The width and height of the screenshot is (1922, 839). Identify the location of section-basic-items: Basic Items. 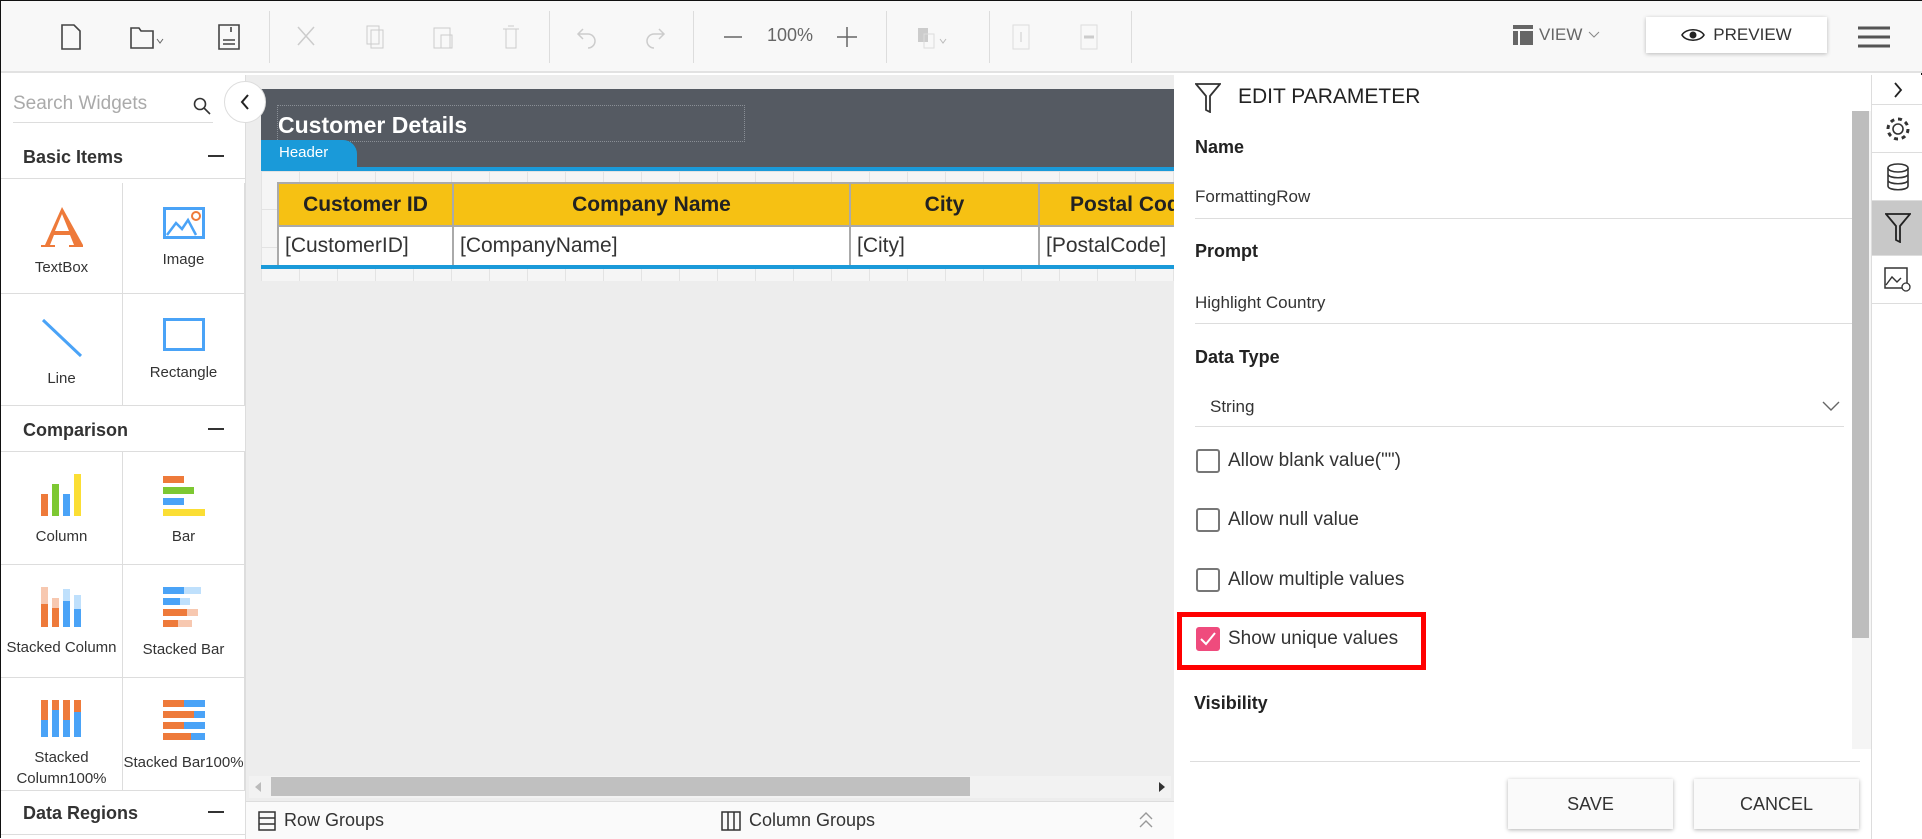
(123, 157).